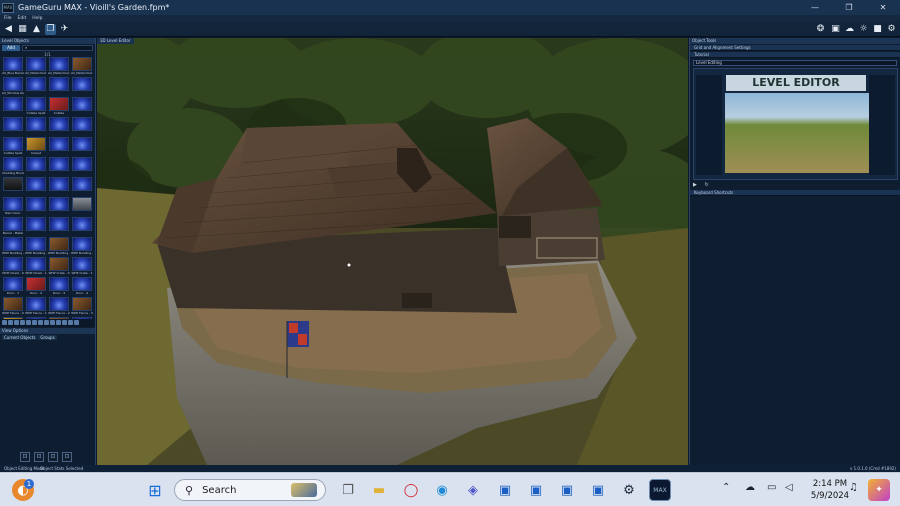  What do you see at coordinates (795, 193) in the screenshot?
I see `keyboard-shortcuts-section: Keyboard Shortcuts` at bounding box center [795, 193].